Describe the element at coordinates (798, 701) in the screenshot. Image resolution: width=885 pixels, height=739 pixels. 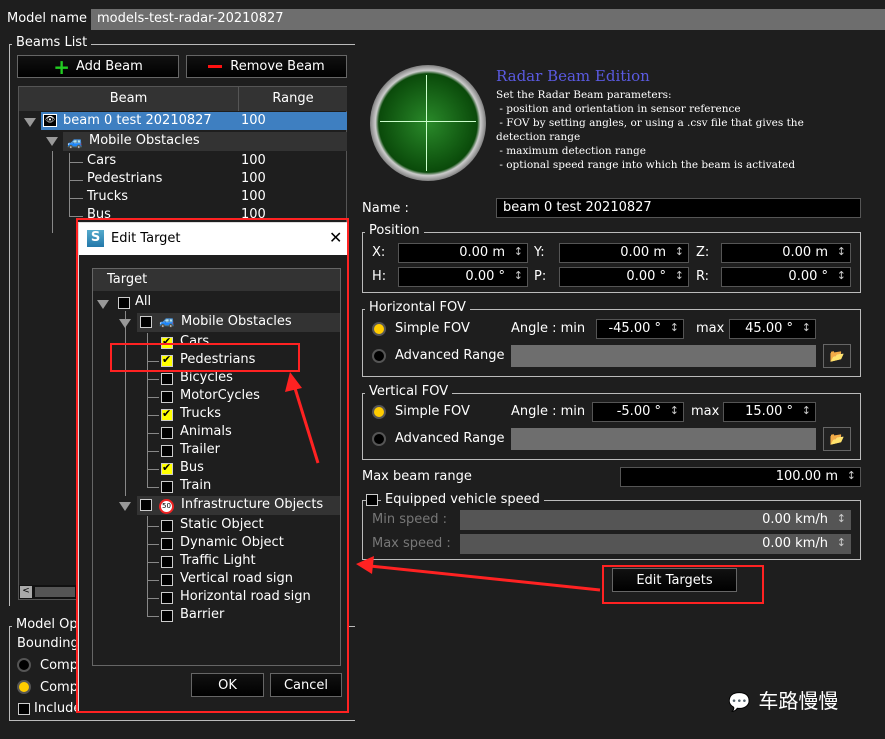
I see `watermark-text: 车路慢慢` at that location.